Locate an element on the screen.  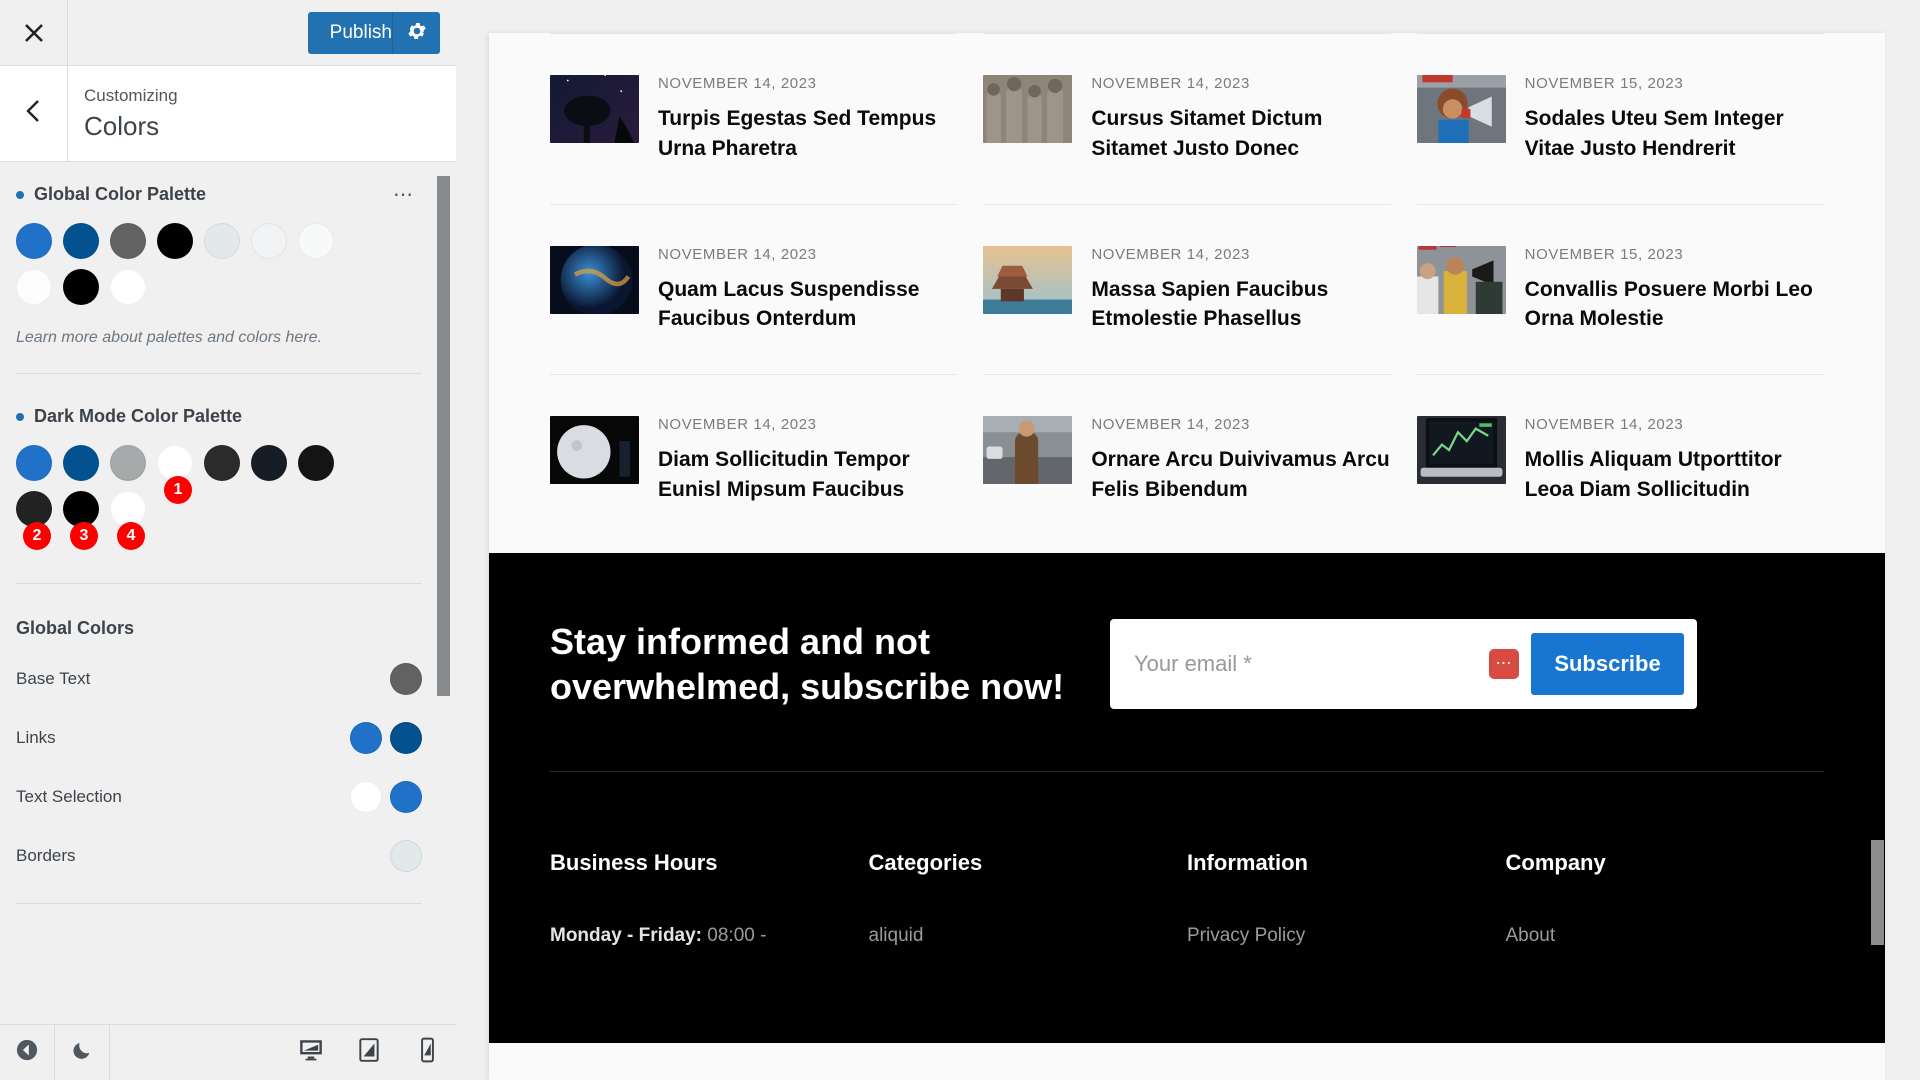
article-date: NOVEMBER 15, 2023 is located at coordinates (1604, 83).